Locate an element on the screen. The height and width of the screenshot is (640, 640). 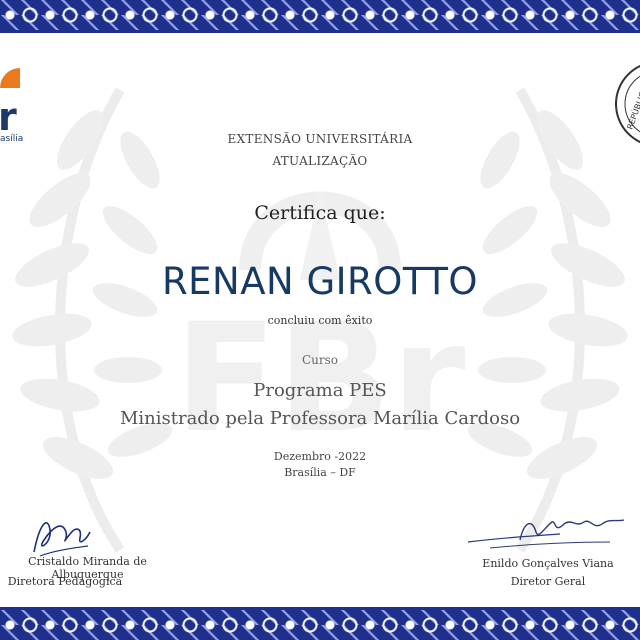
program-type: EXTENSÃO UNIVERSITÁRIA is located at coordinates (320, 139).